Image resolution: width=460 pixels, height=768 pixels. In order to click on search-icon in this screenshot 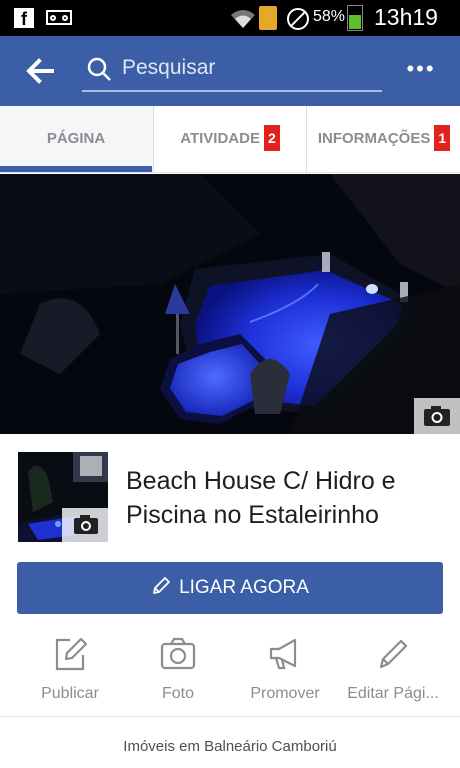, I will do `click(99, 69)`.